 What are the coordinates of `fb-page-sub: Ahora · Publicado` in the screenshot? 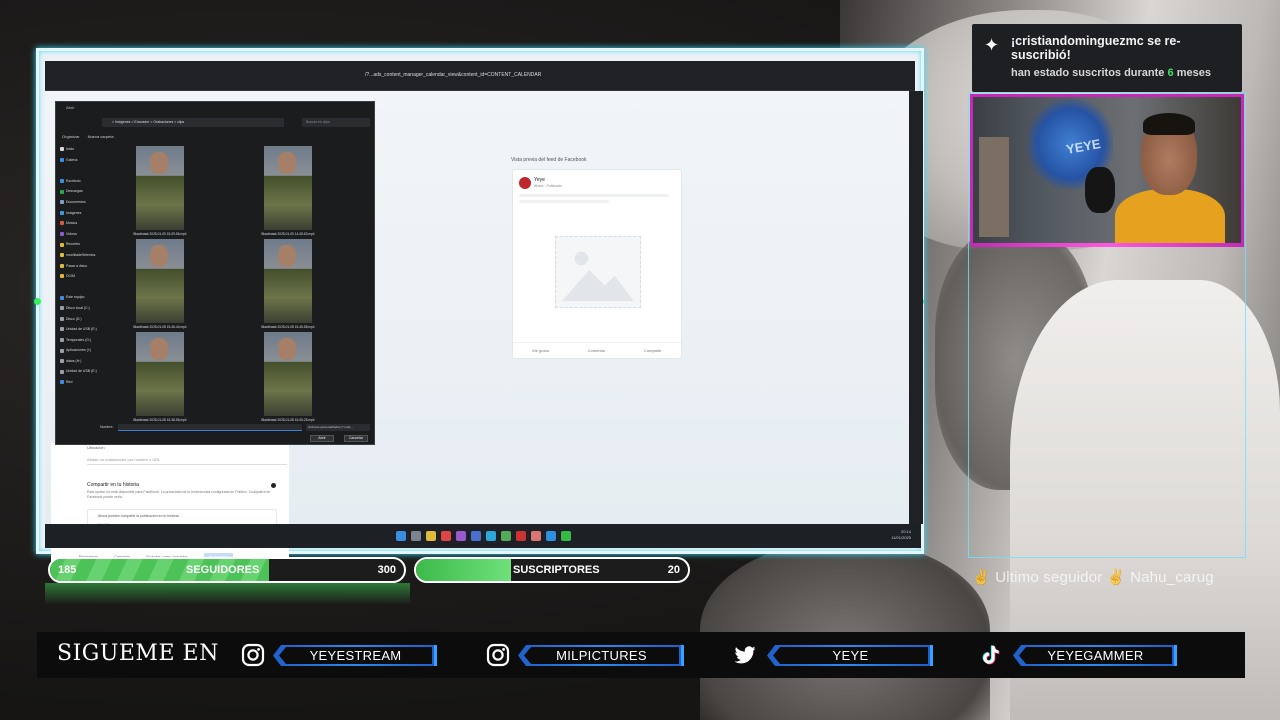 It's located at (548, 186).